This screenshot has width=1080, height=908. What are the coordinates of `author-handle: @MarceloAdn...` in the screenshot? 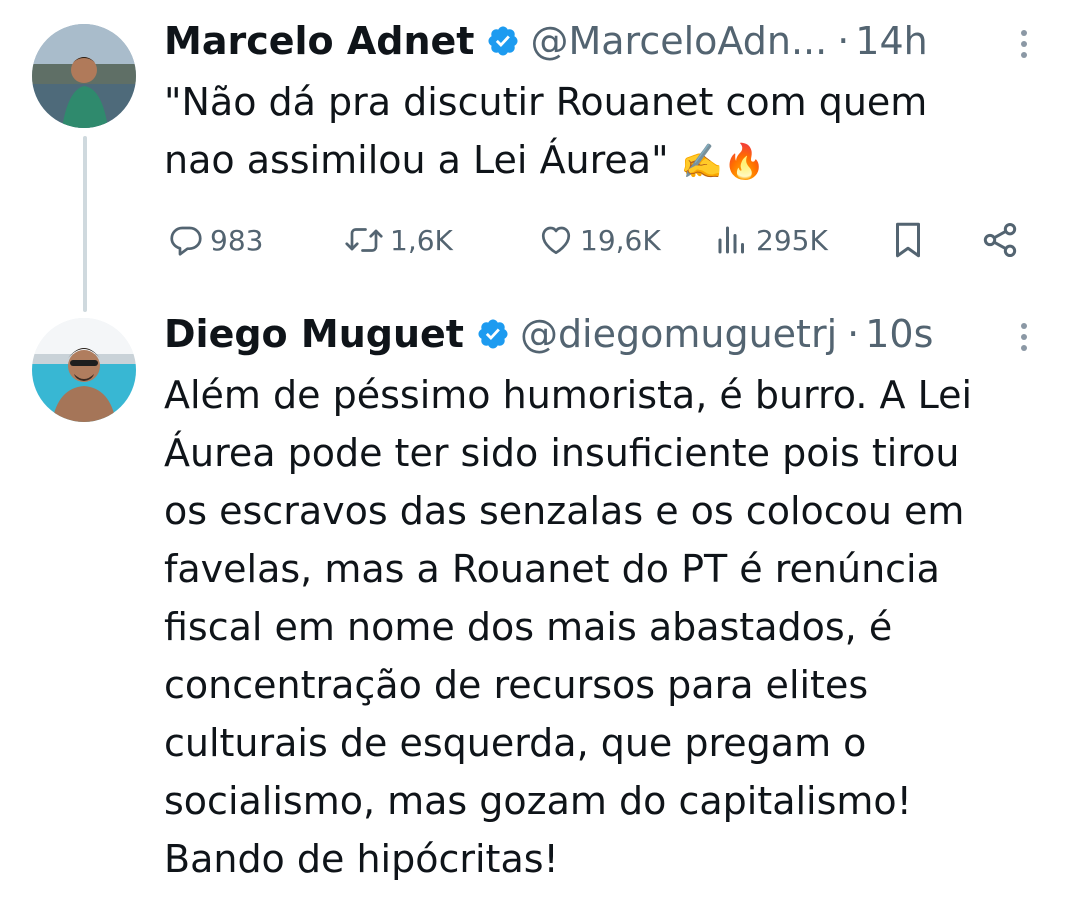 It's located at (678, 41).